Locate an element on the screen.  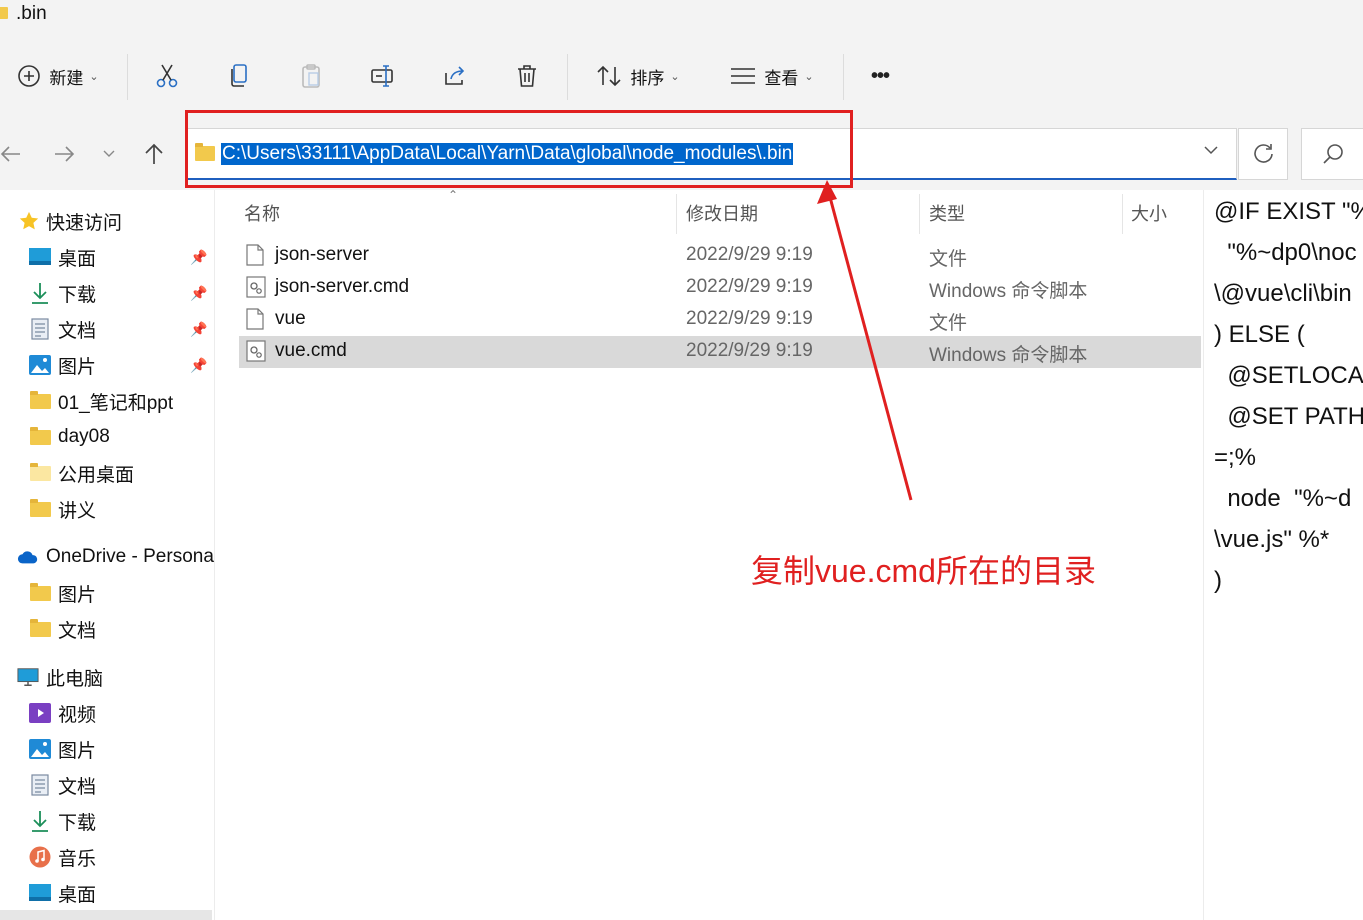
preview-line: @IF EXIST "% is located at coordinates (1288, 211).